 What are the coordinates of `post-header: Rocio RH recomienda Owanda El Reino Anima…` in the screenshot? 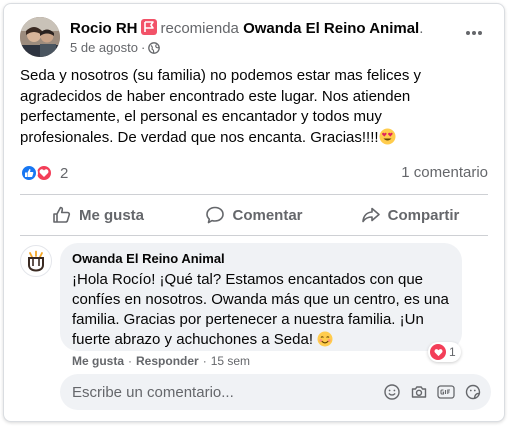 It's located at (254, 38).